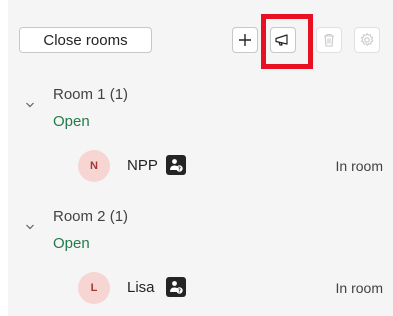 This screenshot has height=316, width=393. I want to click on rooms-toolbar: Close rooms, so click(200, 41).